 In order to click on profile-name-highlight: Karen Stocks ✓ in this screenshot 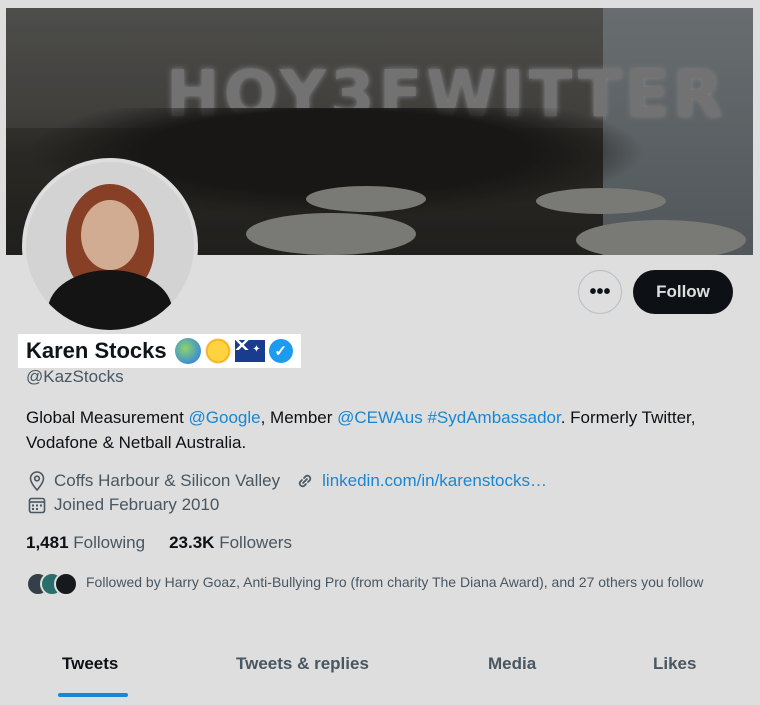, I will do `click(159, 351)`.